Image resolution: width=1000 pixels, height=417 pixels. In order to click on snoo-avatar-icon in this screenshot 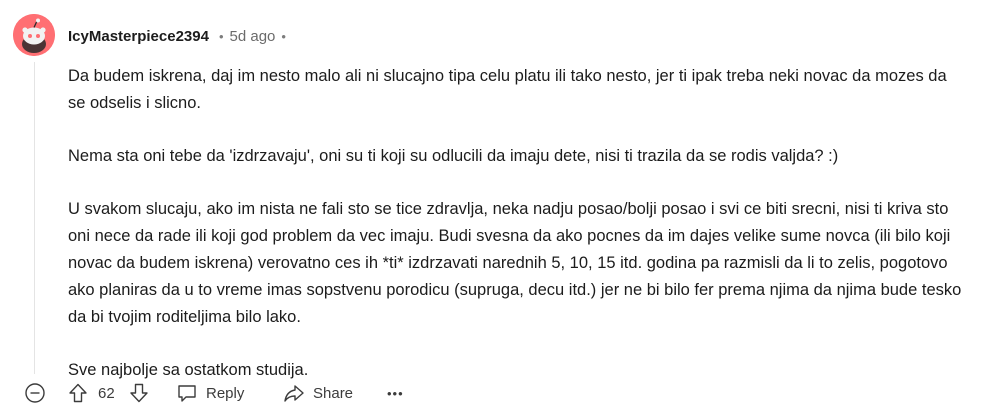, I will do `click(34, 35)`.